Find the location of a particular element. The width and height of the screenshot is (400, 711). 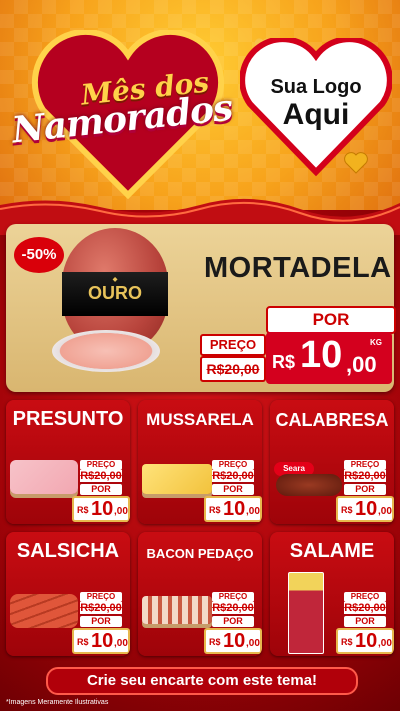

product-name: SALAME is located at coordinates (332, 551).